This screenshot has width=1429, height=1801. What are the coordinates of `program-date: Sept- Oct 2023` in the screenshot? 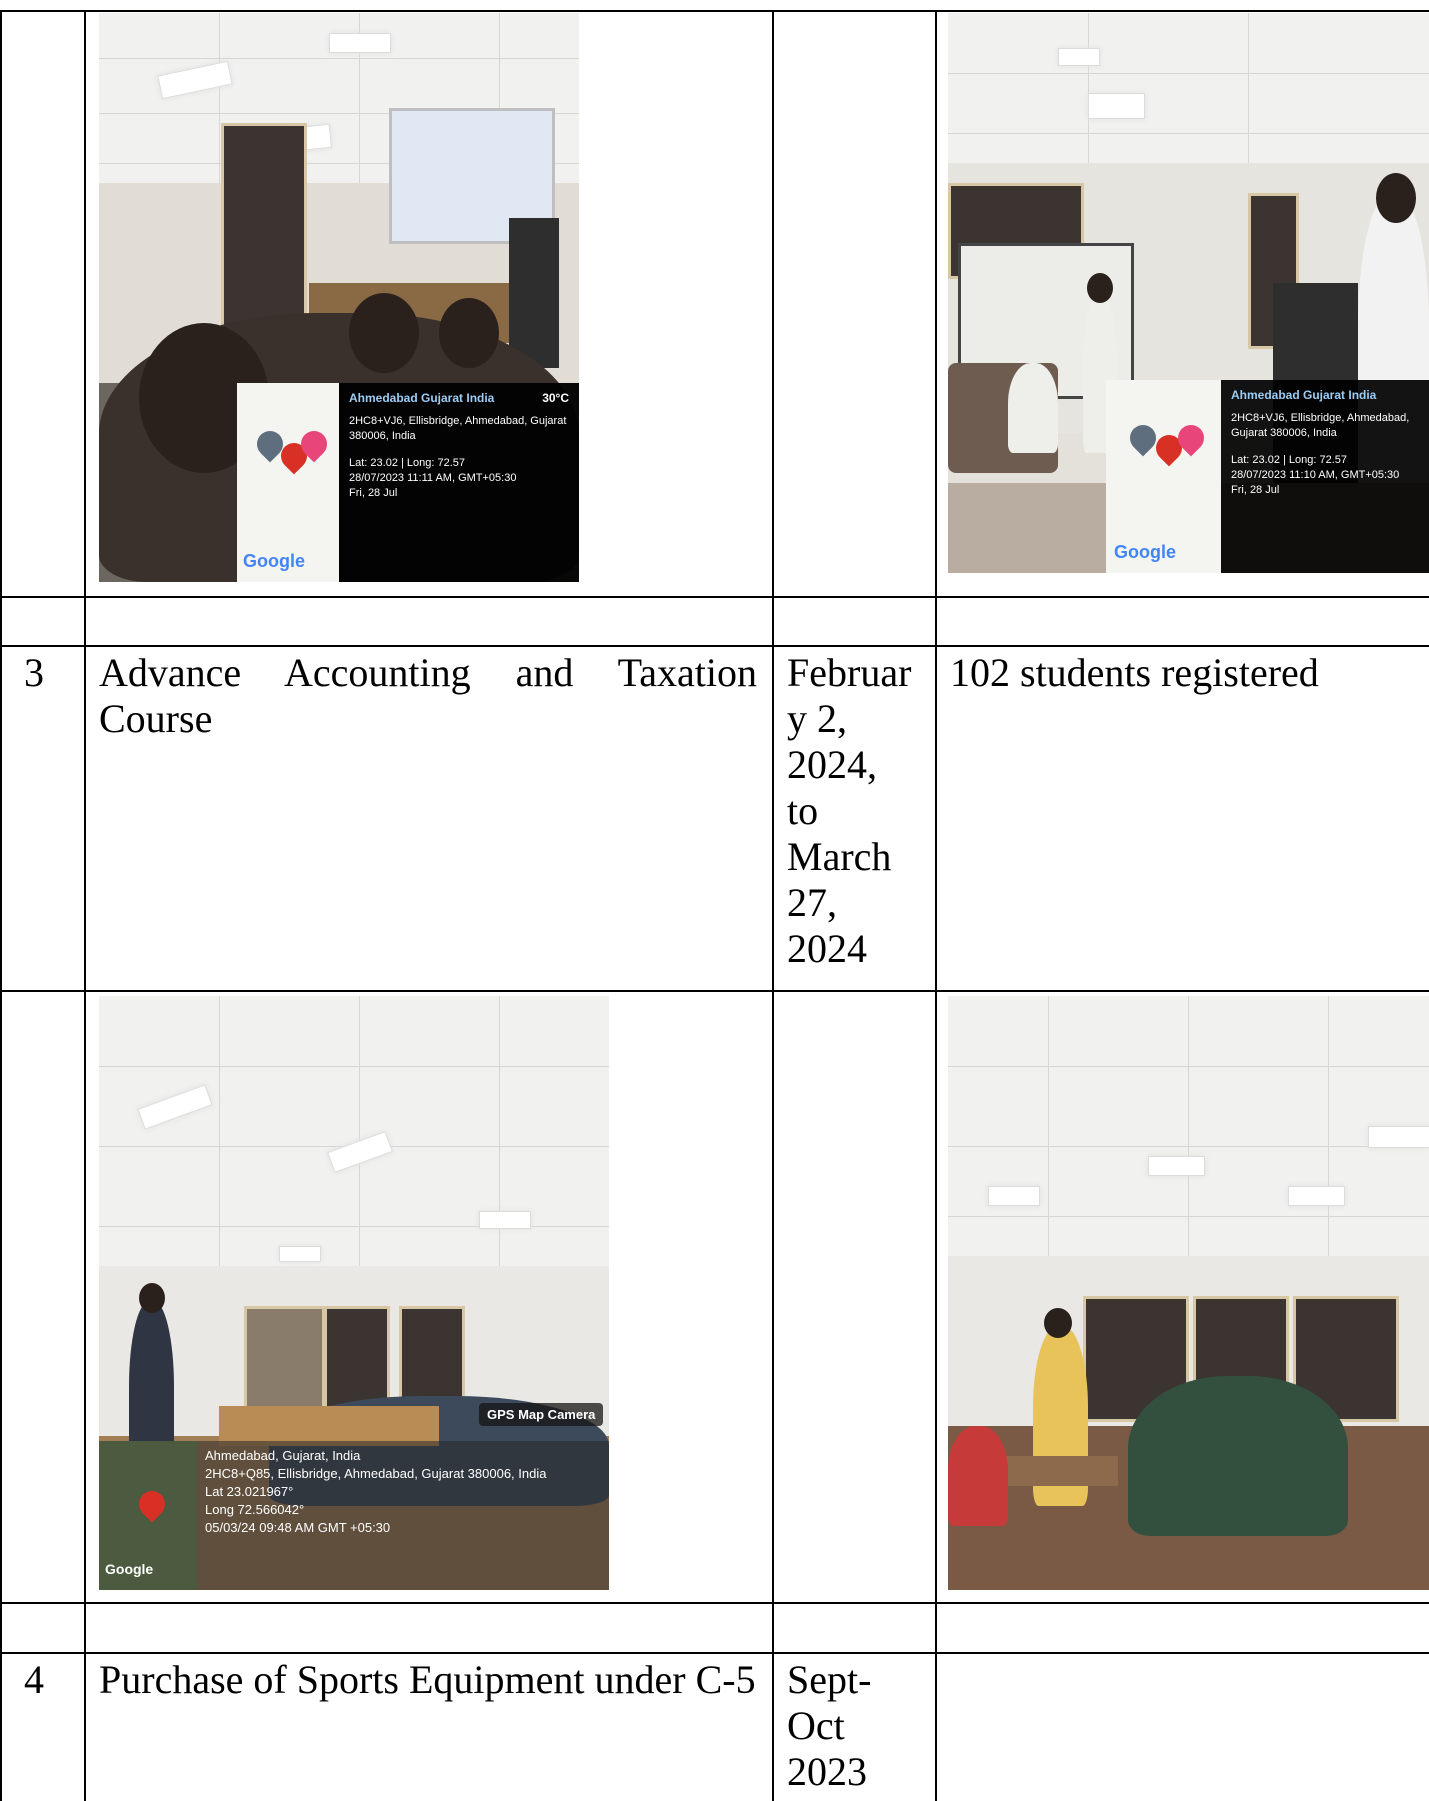 It's located at (829, 1725).